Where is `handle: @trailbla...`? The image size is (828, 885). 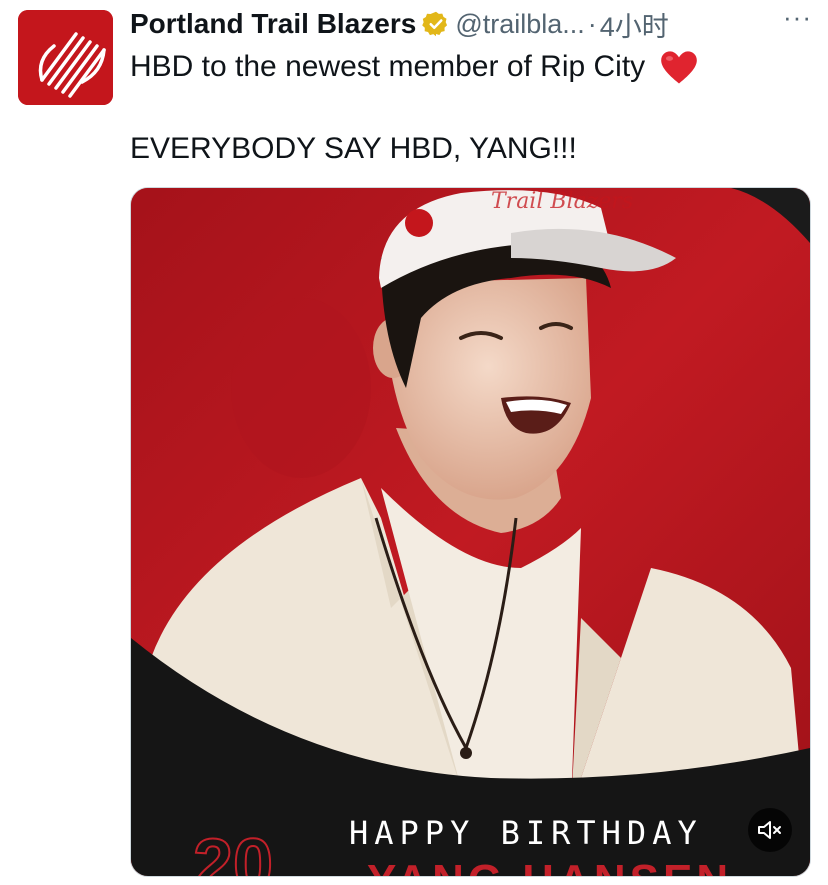 handle: @trailbla... is located at coordinates (519, 24).